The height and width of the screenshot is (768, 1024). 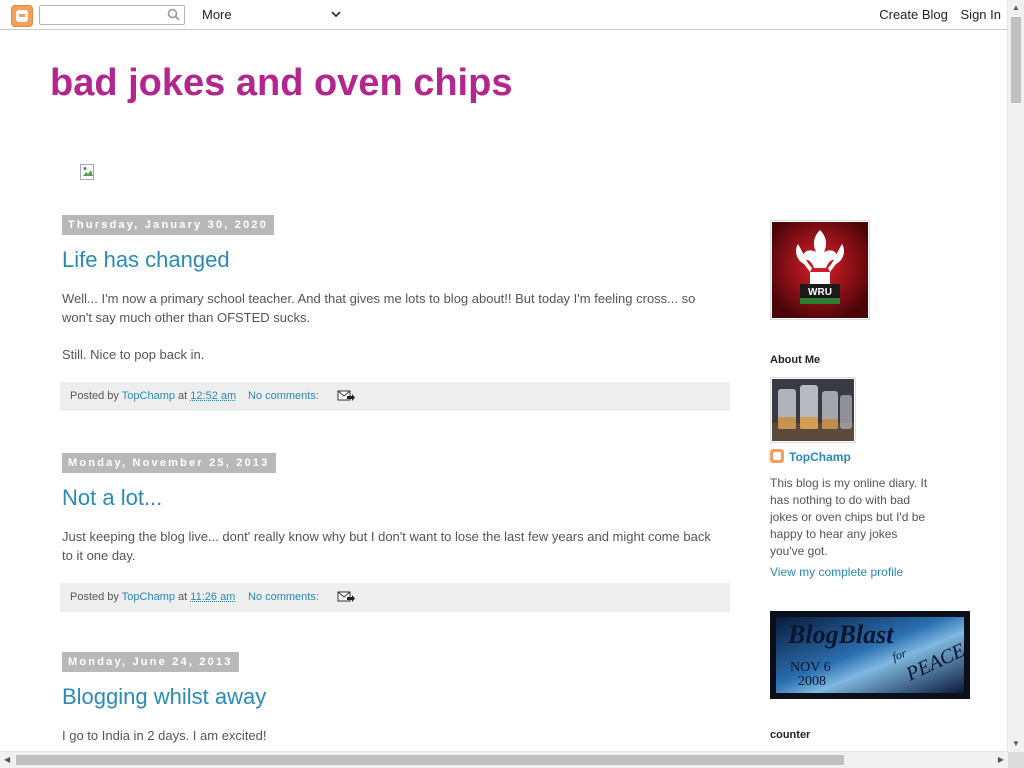 What do you see at coordinates (106, 16) in the screenshot?
I see `search-input` at bounding box center [106, 16].